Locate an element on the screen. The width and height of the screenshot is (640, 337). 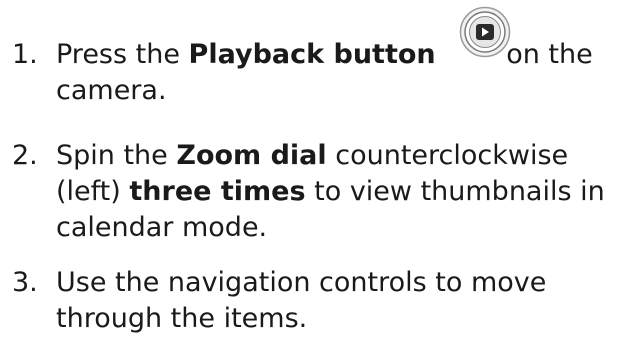
icon-placeholder is located at coordinates (467, 62).